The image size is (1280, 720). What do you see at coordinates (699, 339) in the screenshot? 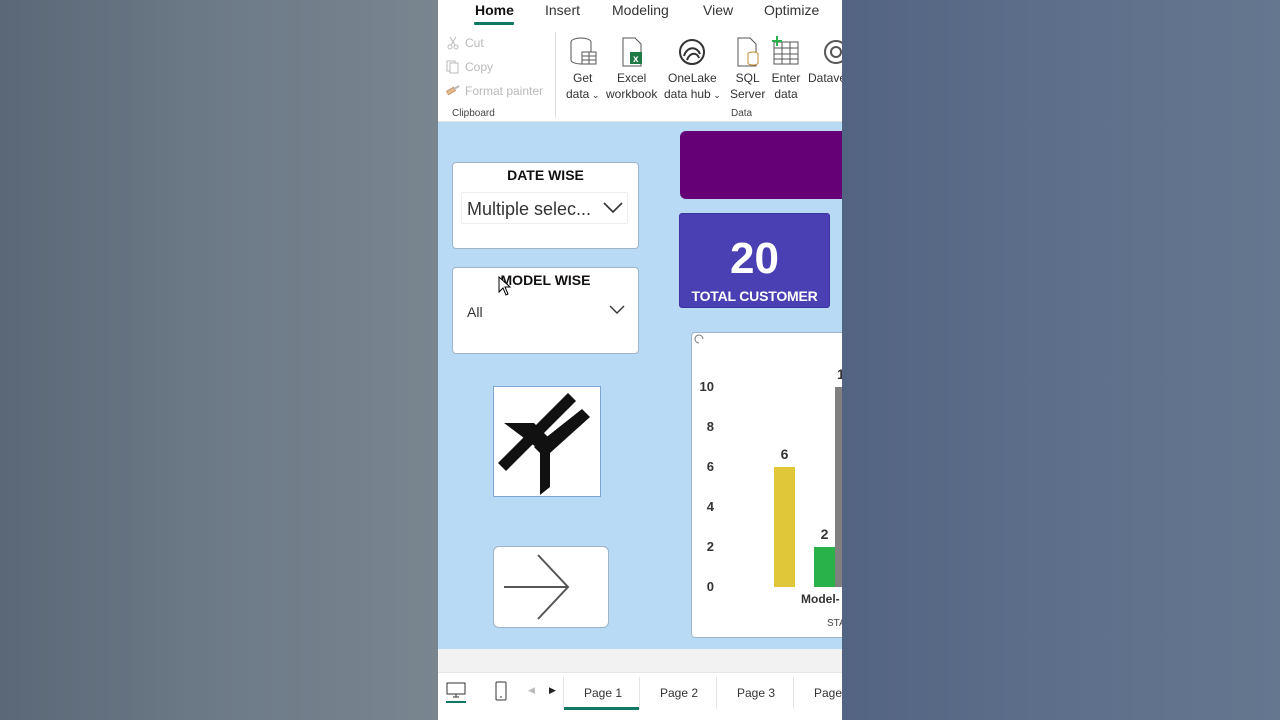
I see `loading-spinner-icon` at bounding box center [699, 339].